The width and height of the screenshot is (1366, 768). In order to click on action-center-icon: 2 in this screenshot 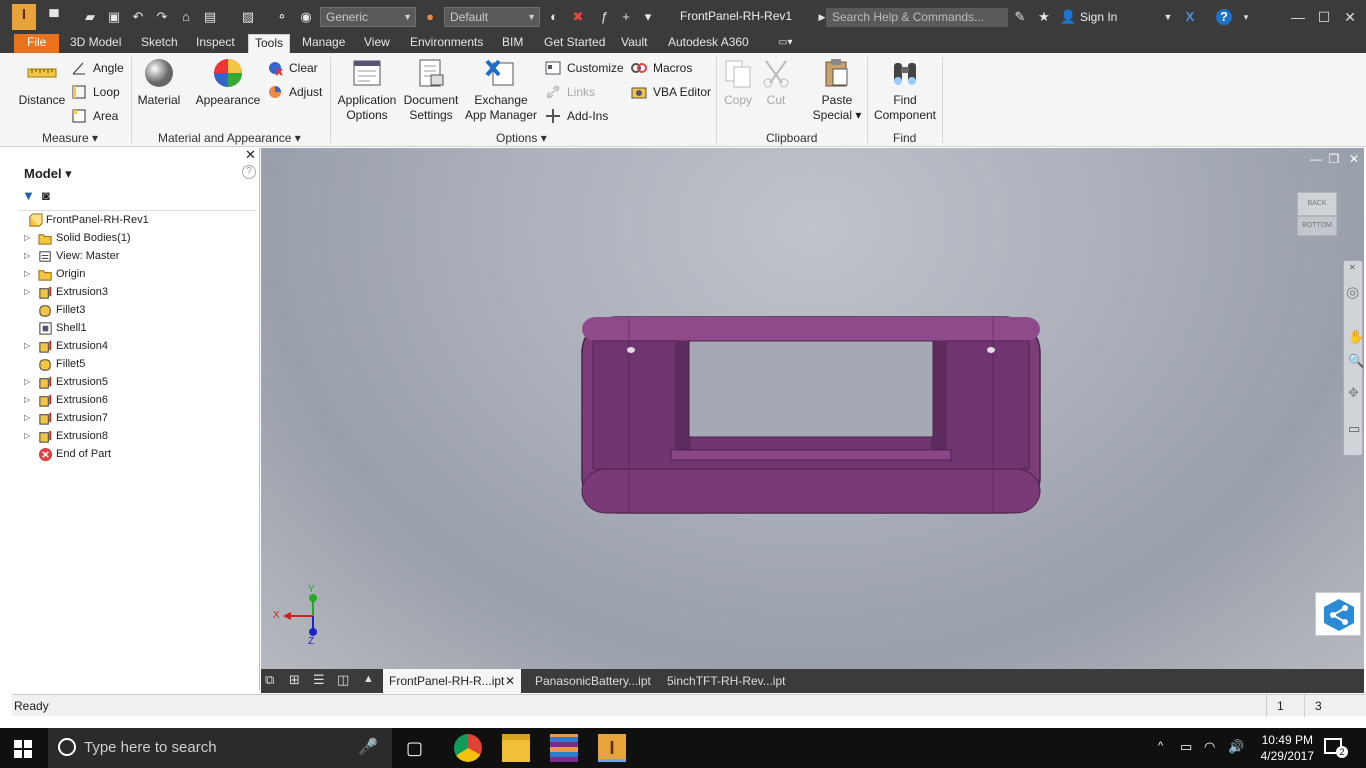, I will do `click(1336, 748)`.